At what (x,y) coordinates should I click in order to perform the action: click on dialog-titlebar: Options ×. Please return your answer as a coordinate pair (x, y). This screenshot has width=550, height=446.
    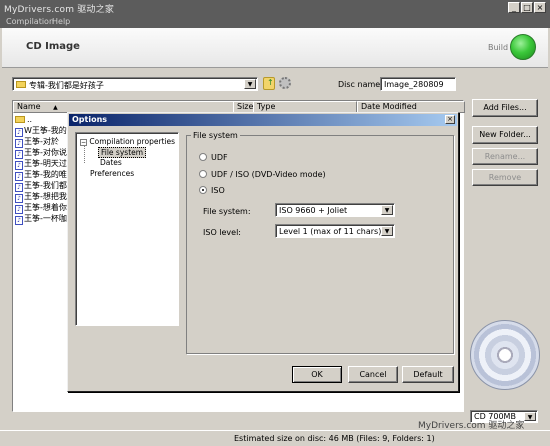
    Looking at the image, I should click on (263, 120).